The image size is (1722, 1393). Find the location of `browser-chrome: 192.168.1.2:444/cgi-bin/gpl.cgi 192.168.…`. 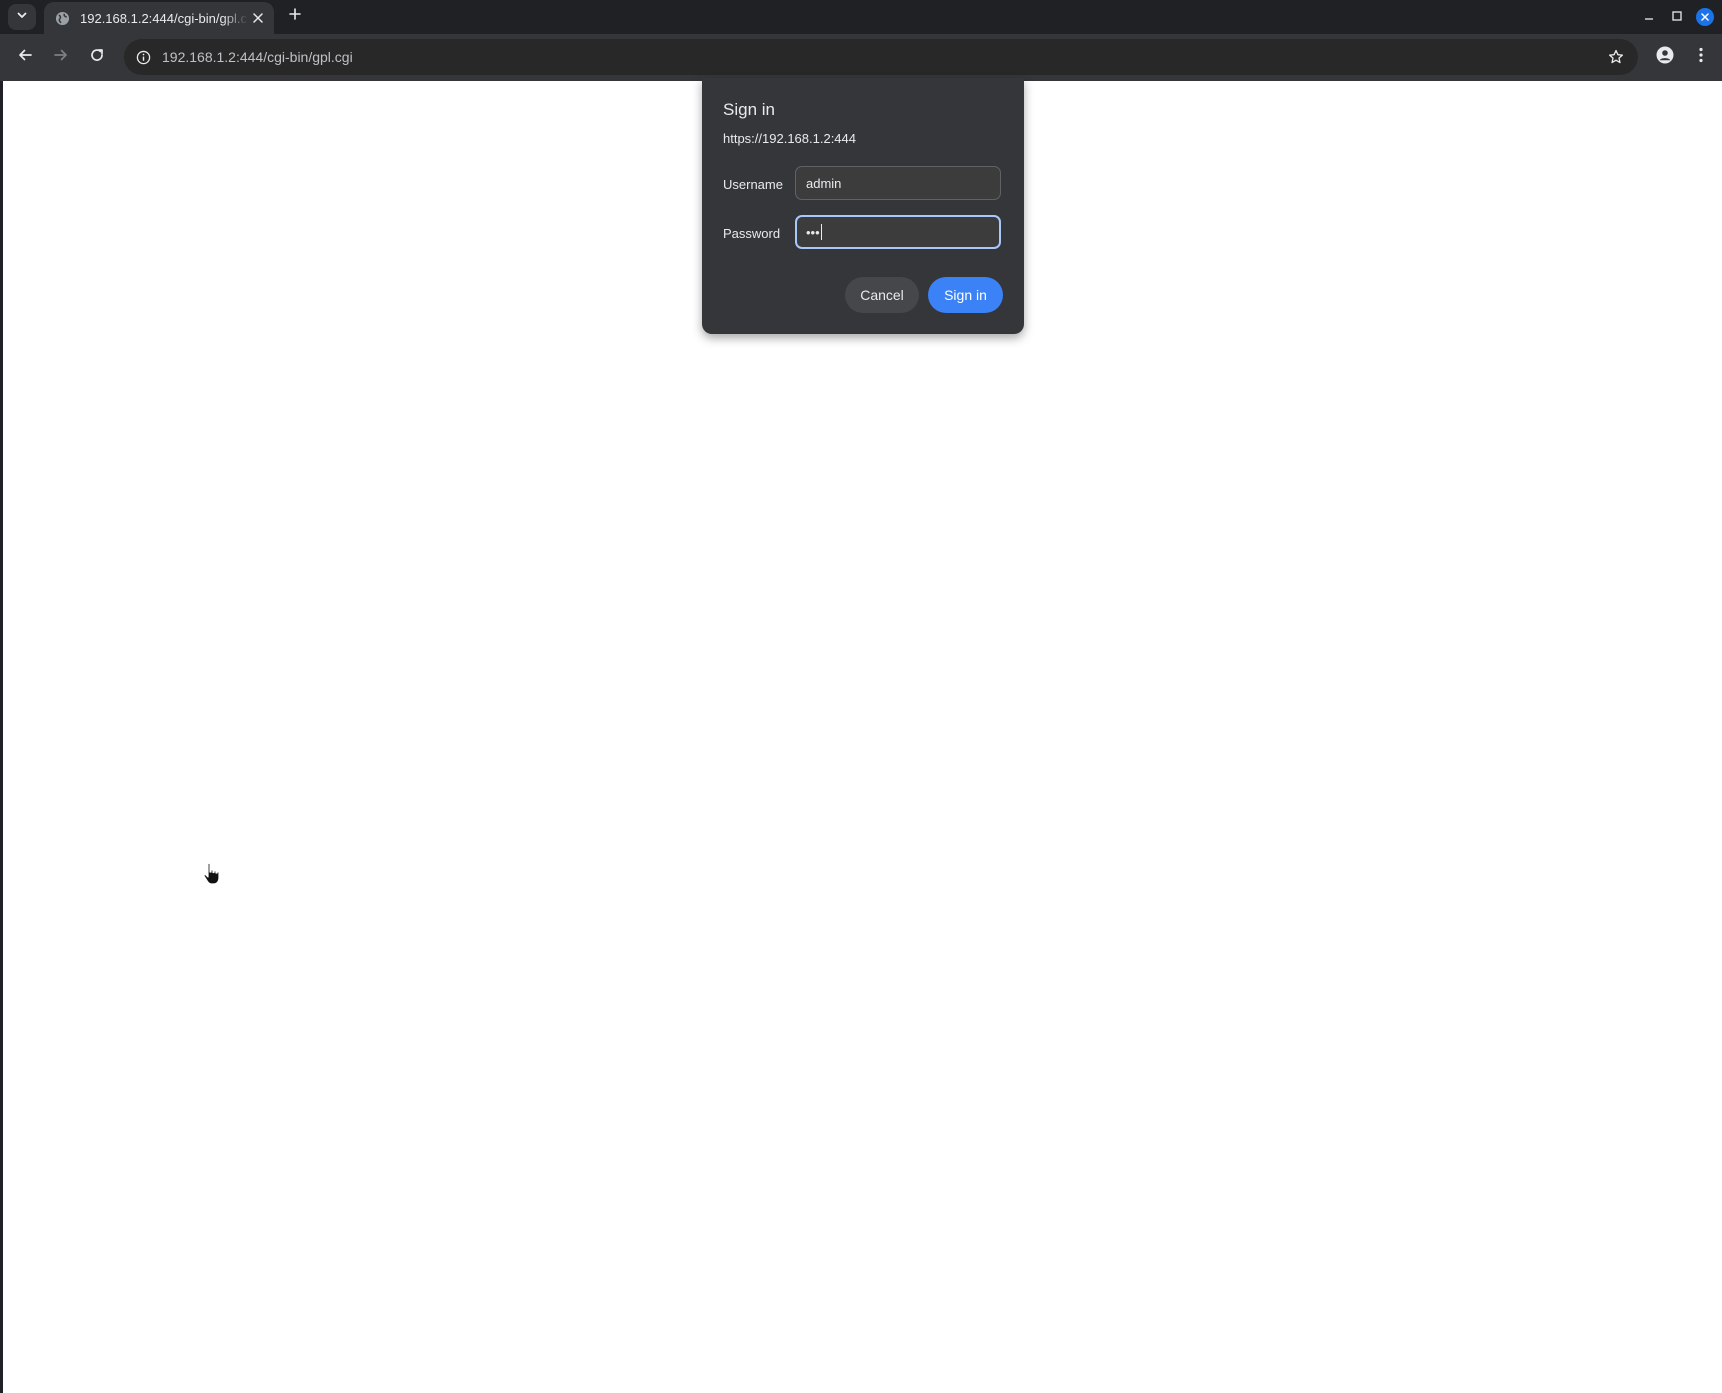

browser-chrome: 192.168.1.2:444/cgi-bin/gpl.cgi 192.168.… is located at coordinates (861, 40).